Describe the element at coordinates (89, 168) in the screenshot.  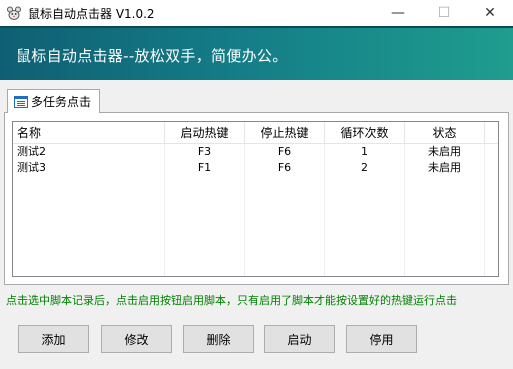
I see `cell-name: 测试3` at that location.